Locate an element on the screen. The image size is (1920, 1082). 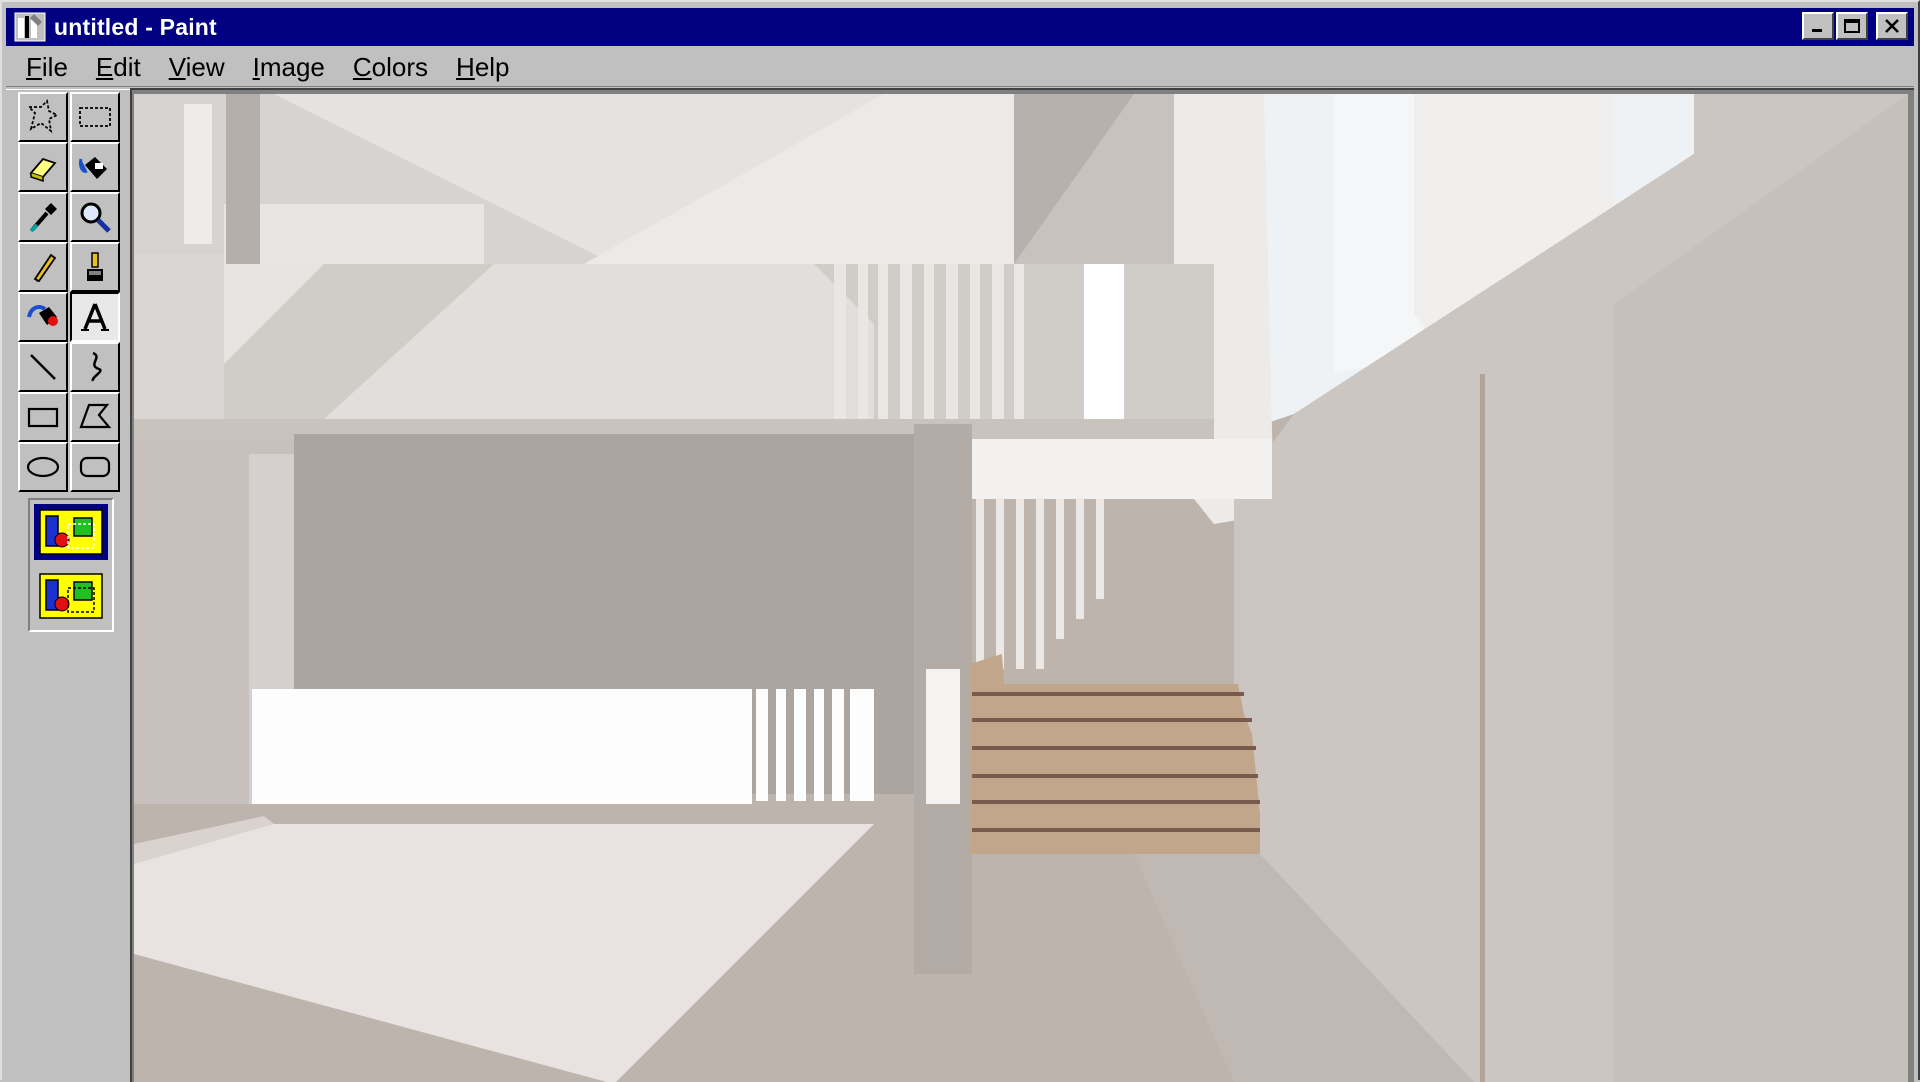
fill-bucket-icon is located at coordinates (93, 168).